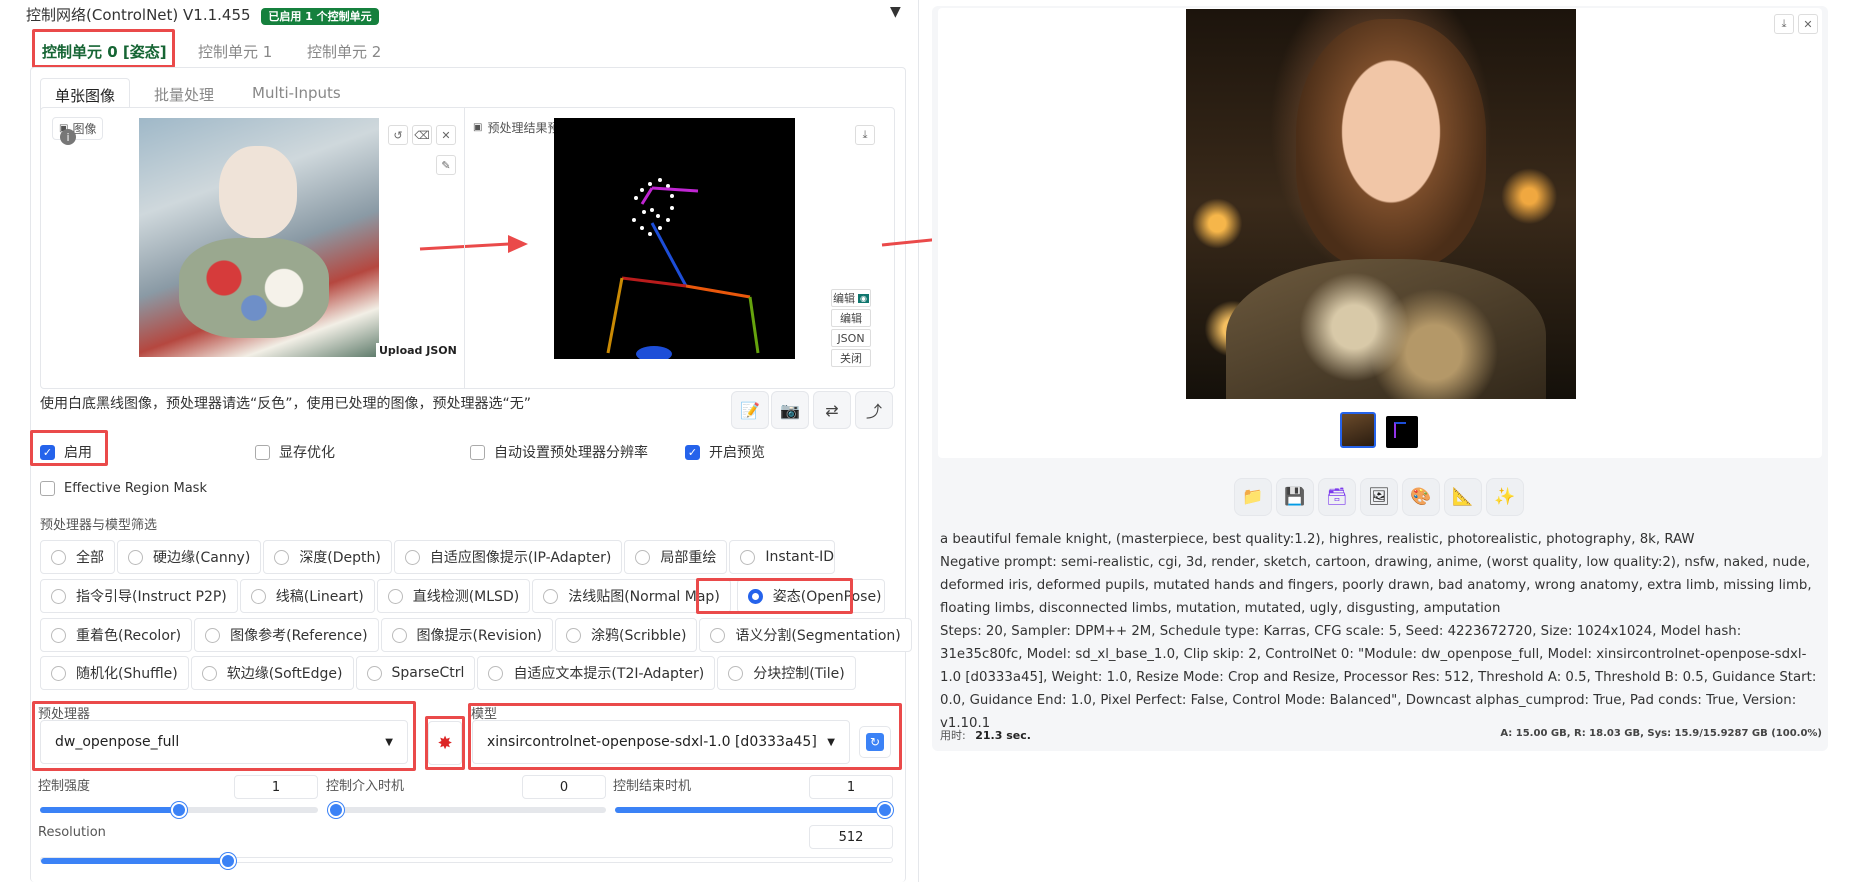 This screenshot has height=882, width=1861. Describe the element at coordinates (478, 127) in the screenshot. I see `image-icon: ▣` at that location.